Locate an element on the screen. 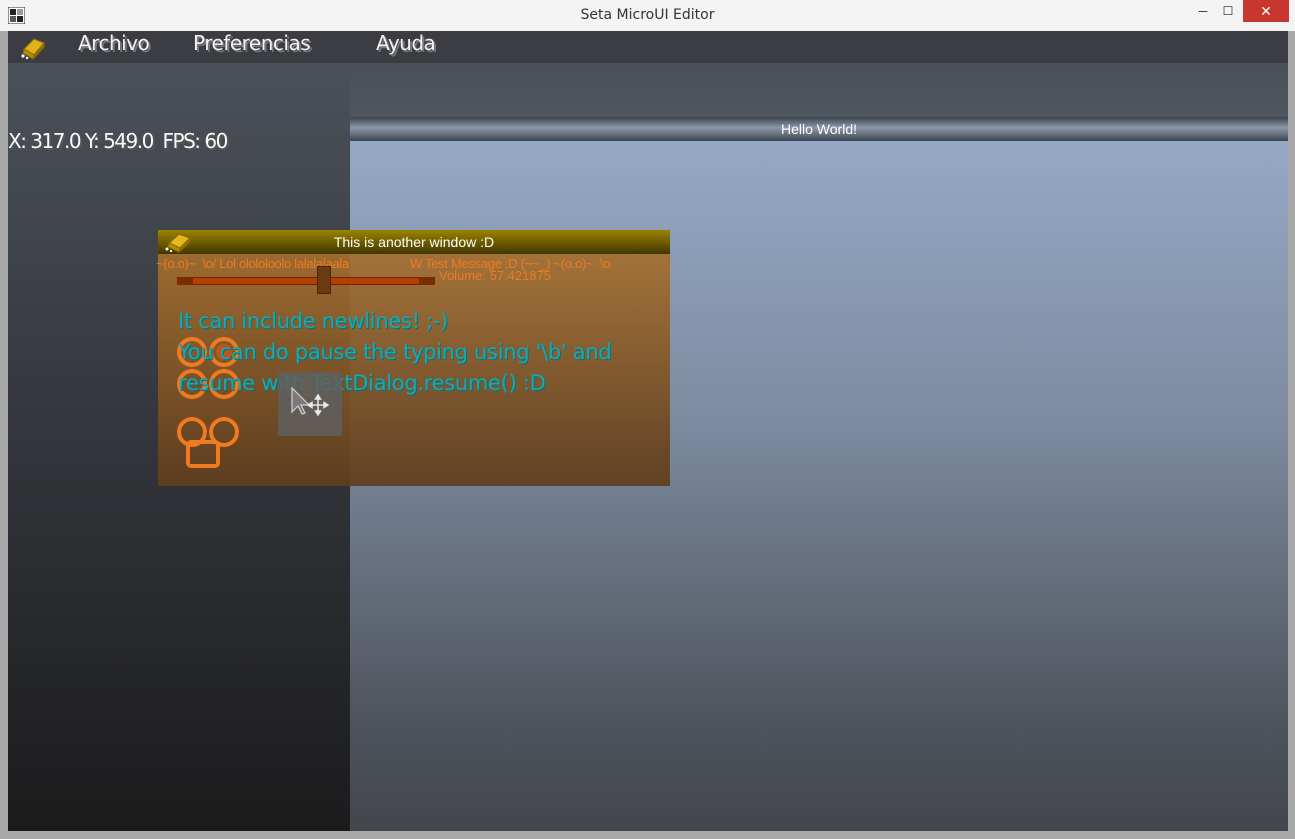 Image resolution: width=1295 pixels, height=839 pixels. dialog-line: It can include newlines! ;-) is located at coordinates (313, 321).